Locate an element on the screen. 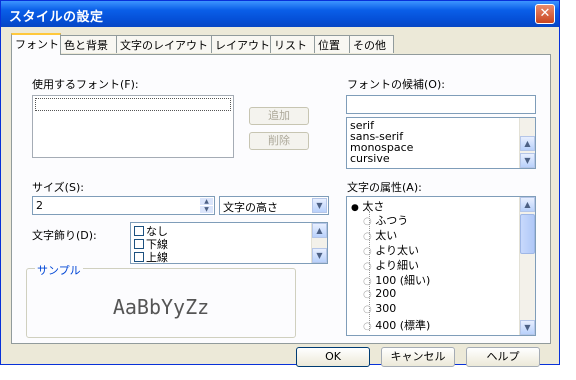  tree-item-label: 400 (標準) is located at coordinates (403, 325).